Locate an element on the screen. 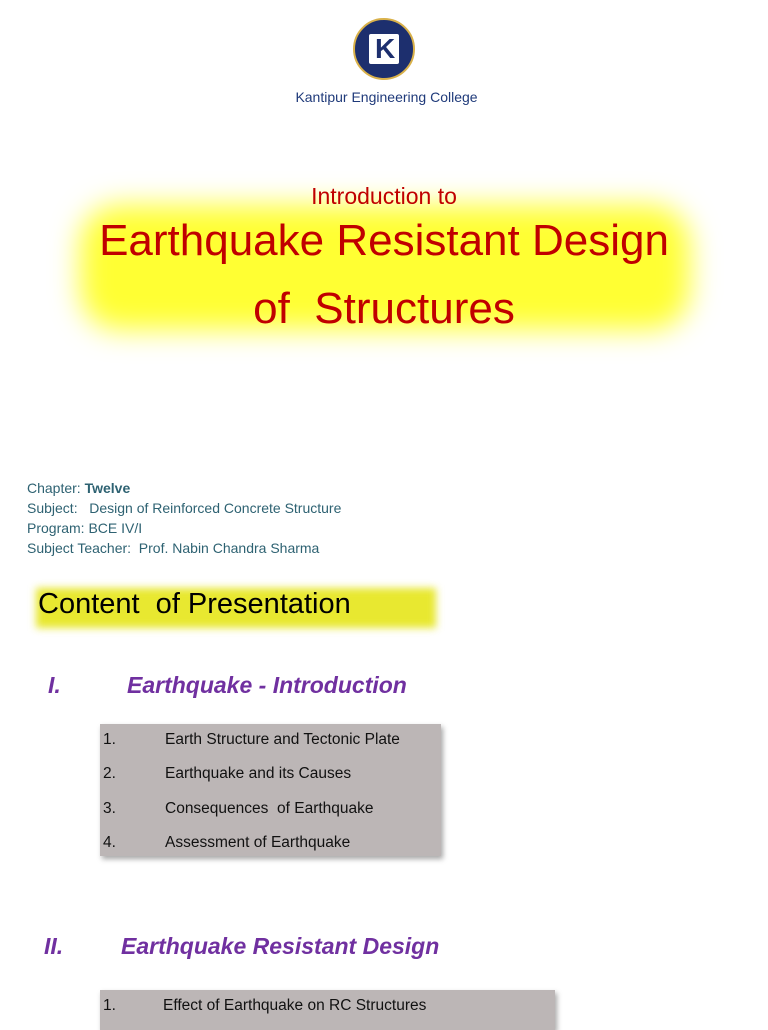  title-line-2: of Structures is located at coordinates (384, 308).